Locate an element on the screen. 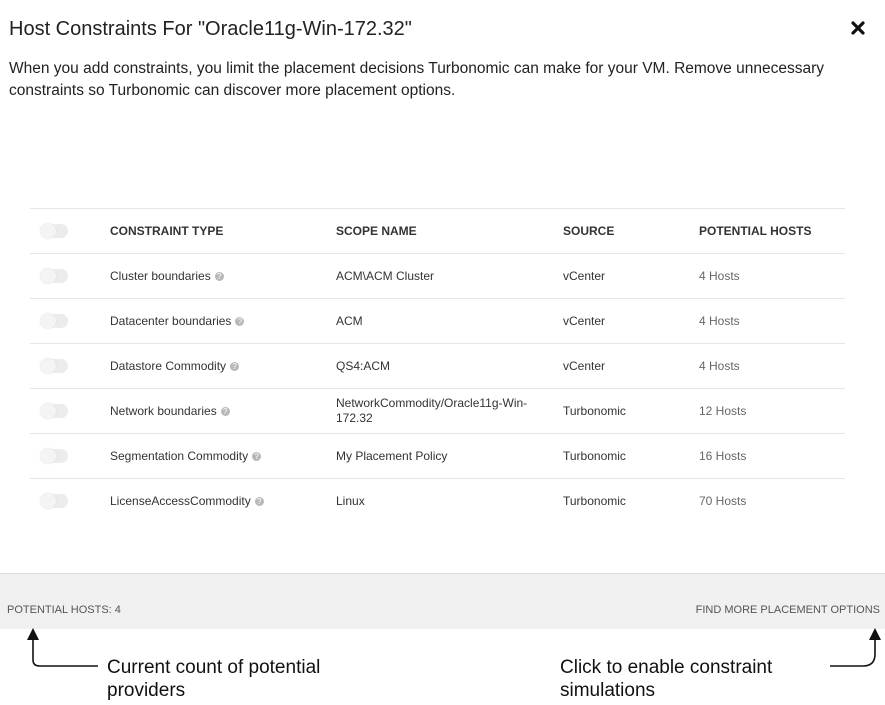  constraint-type: Datacenter boundaries is located at coordinates (171, 321).